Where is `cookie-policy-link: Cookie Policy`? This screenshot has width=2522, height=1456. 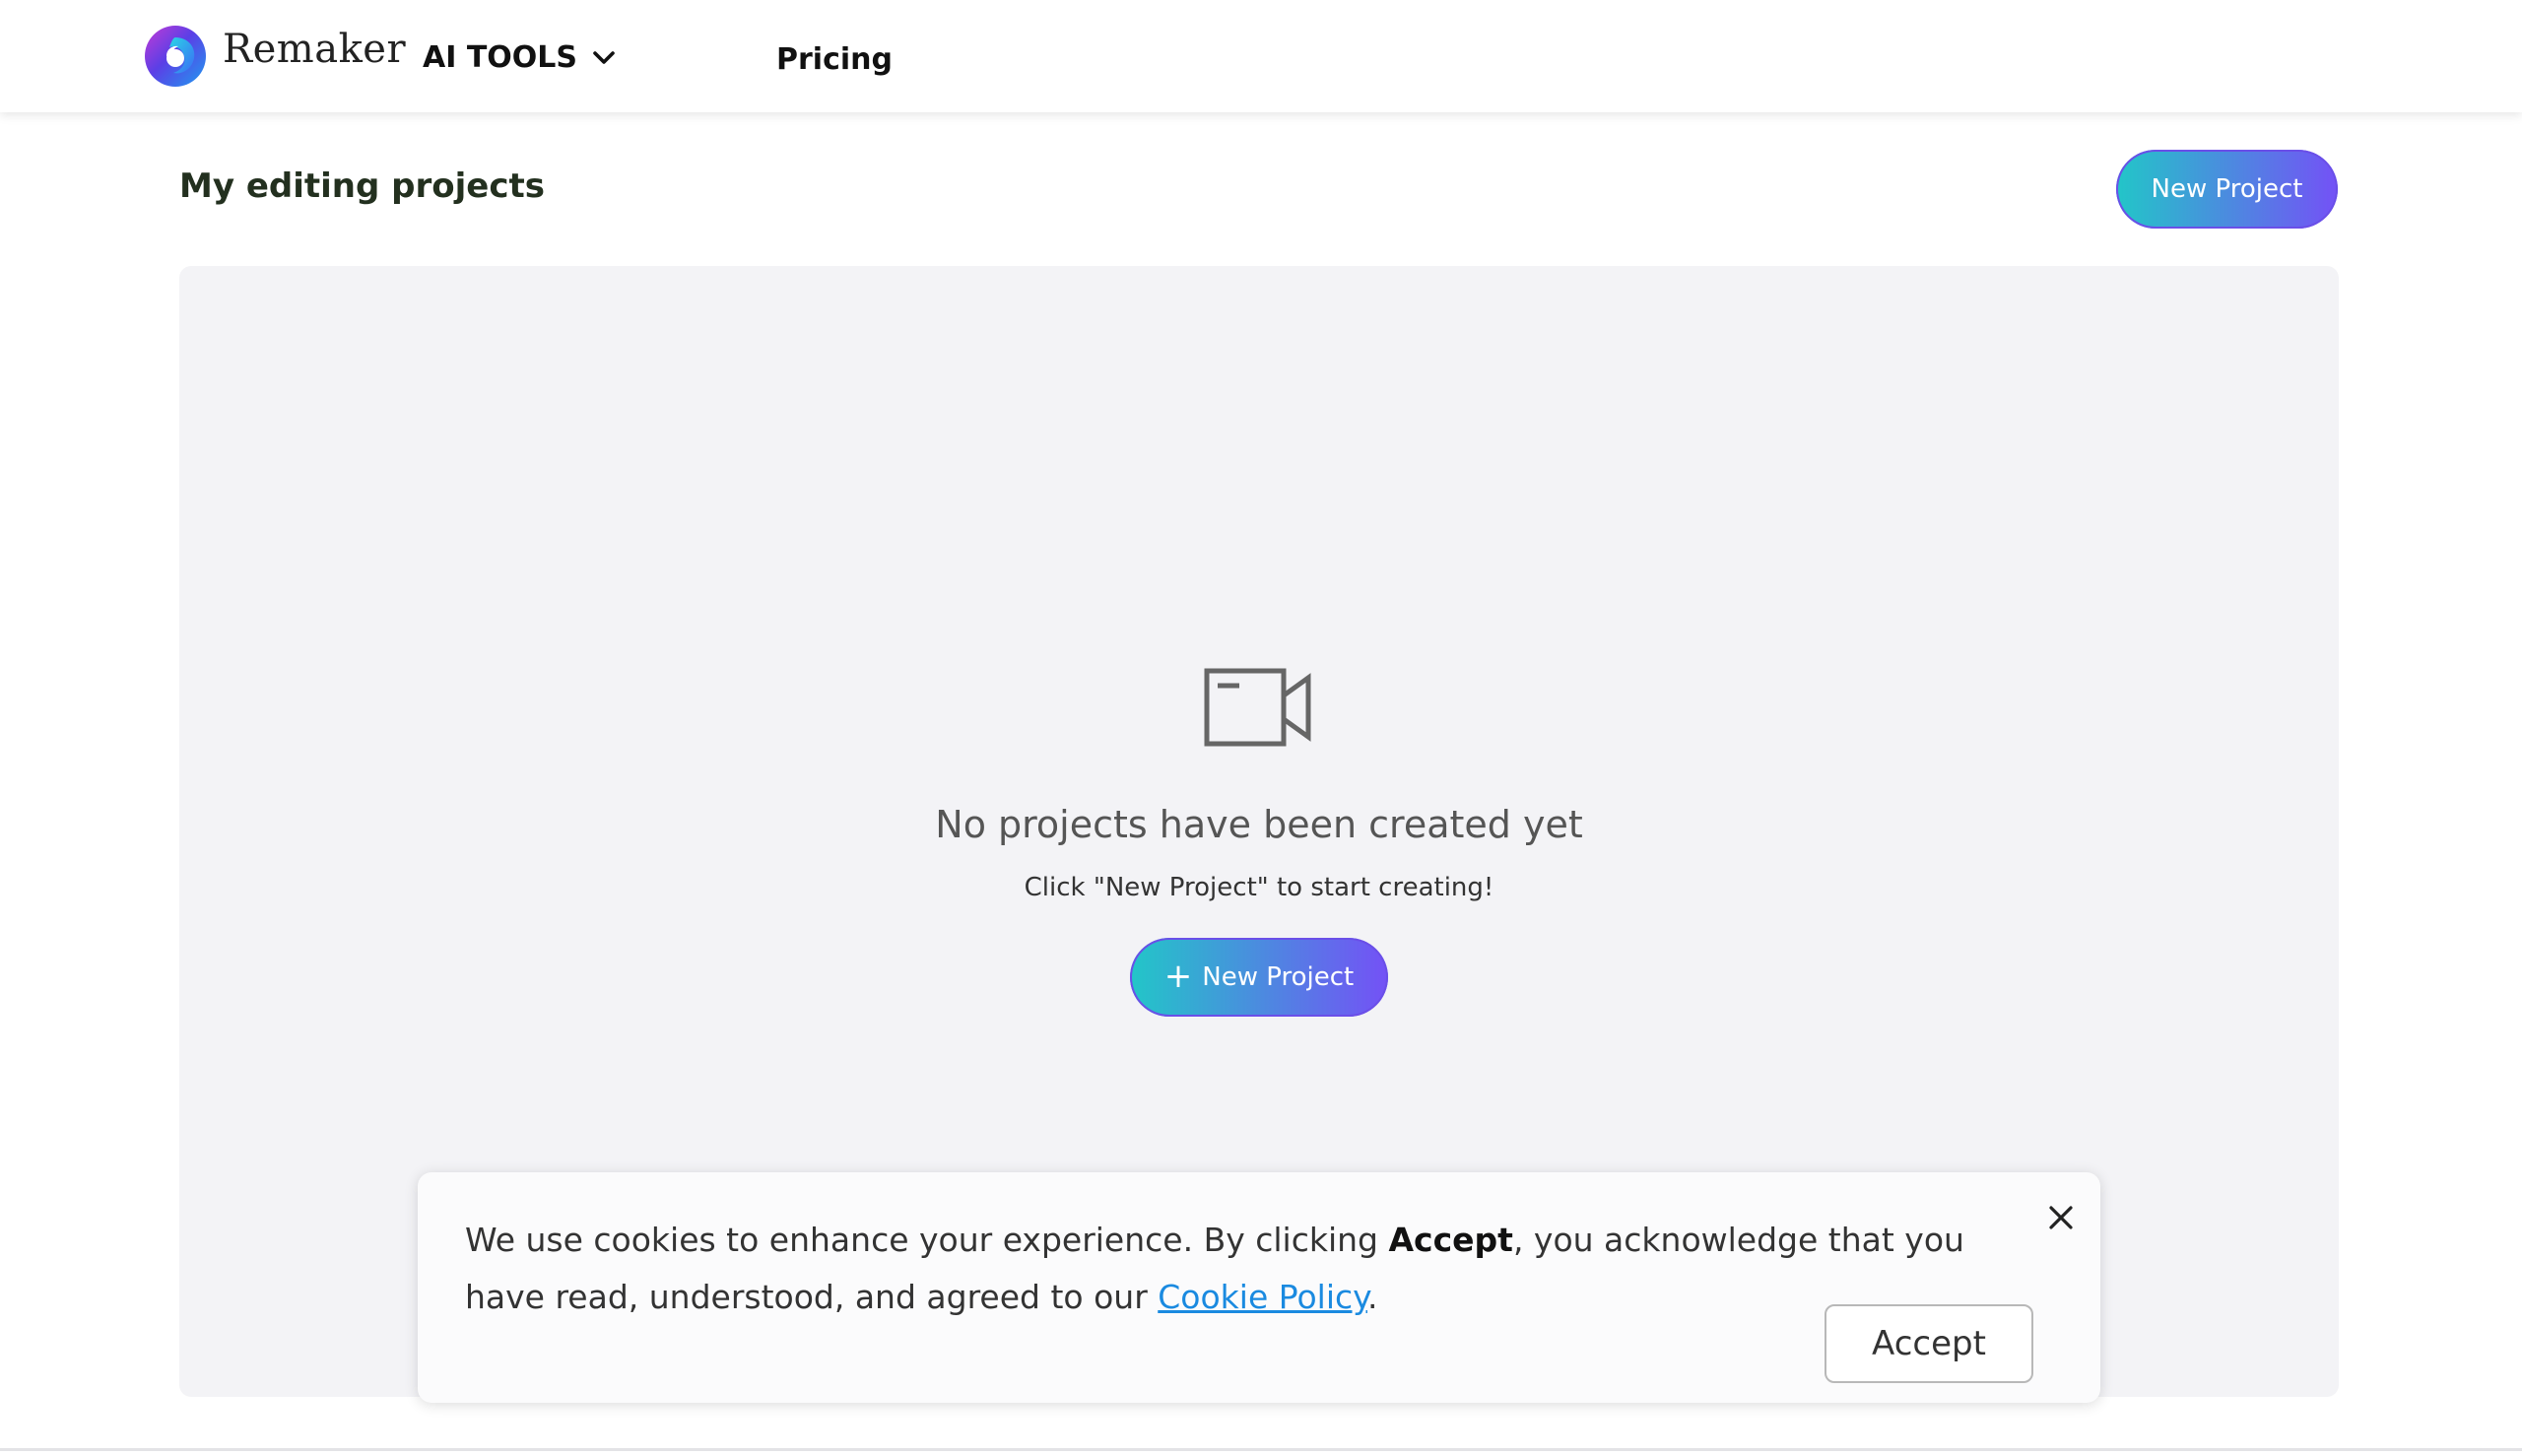
cookie-policy-link: Cookie Policy is located at coordinates (1262, 1297).